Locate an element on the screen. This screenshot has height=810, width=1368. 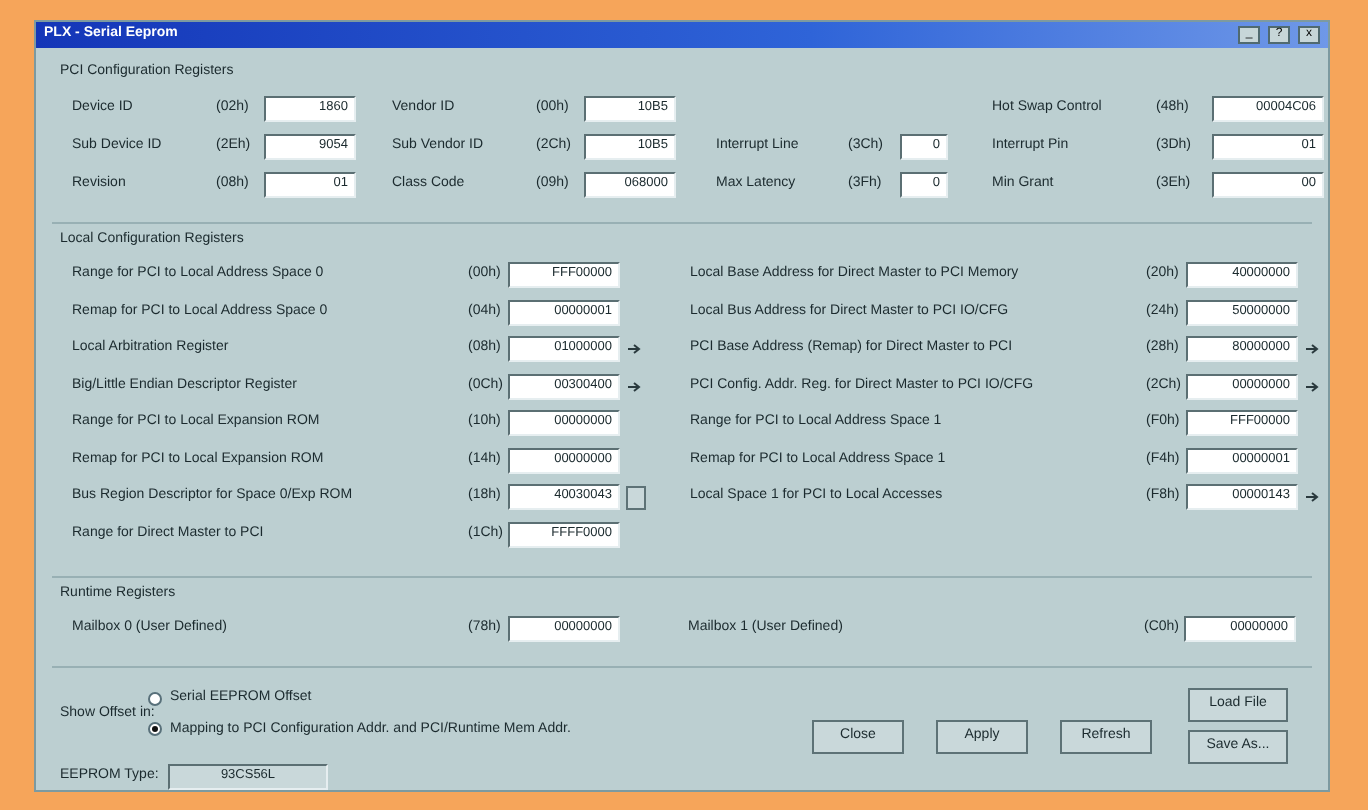
small-button is located at coordinates (636, 497).